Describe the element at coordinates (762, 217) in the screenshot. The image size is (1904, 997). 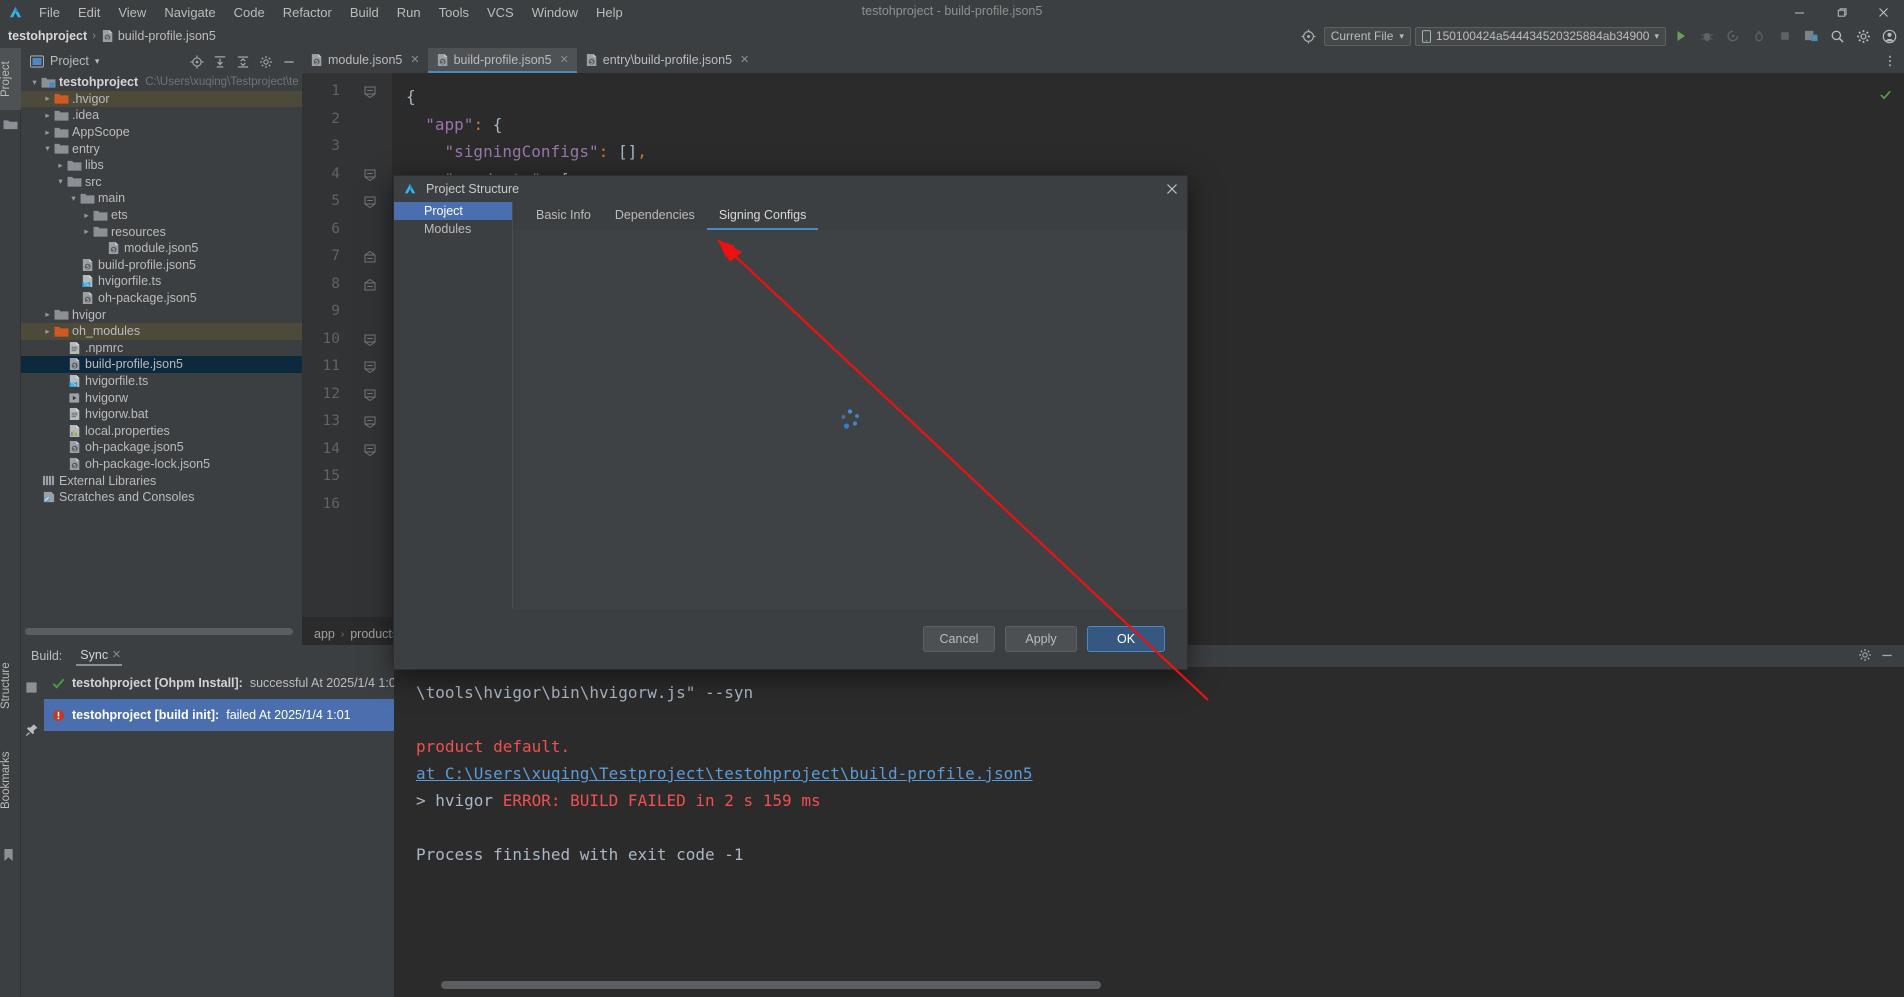
I see `tab-signing-configs: Signing Configs` at that location.